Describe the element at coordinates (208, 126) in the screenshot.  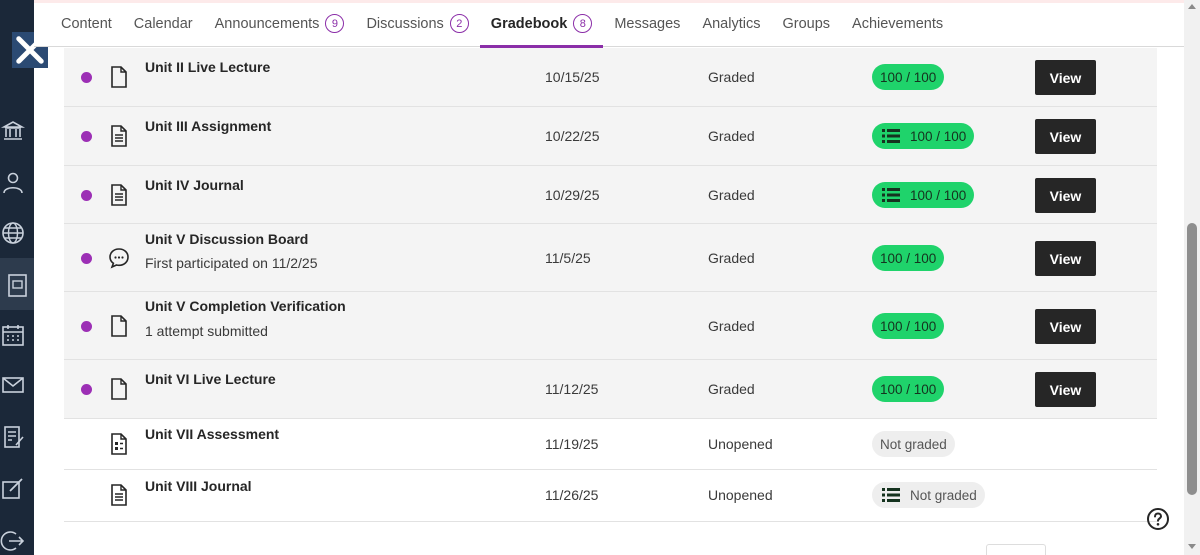
I see `item-title: Unit III Assignment` at that location.